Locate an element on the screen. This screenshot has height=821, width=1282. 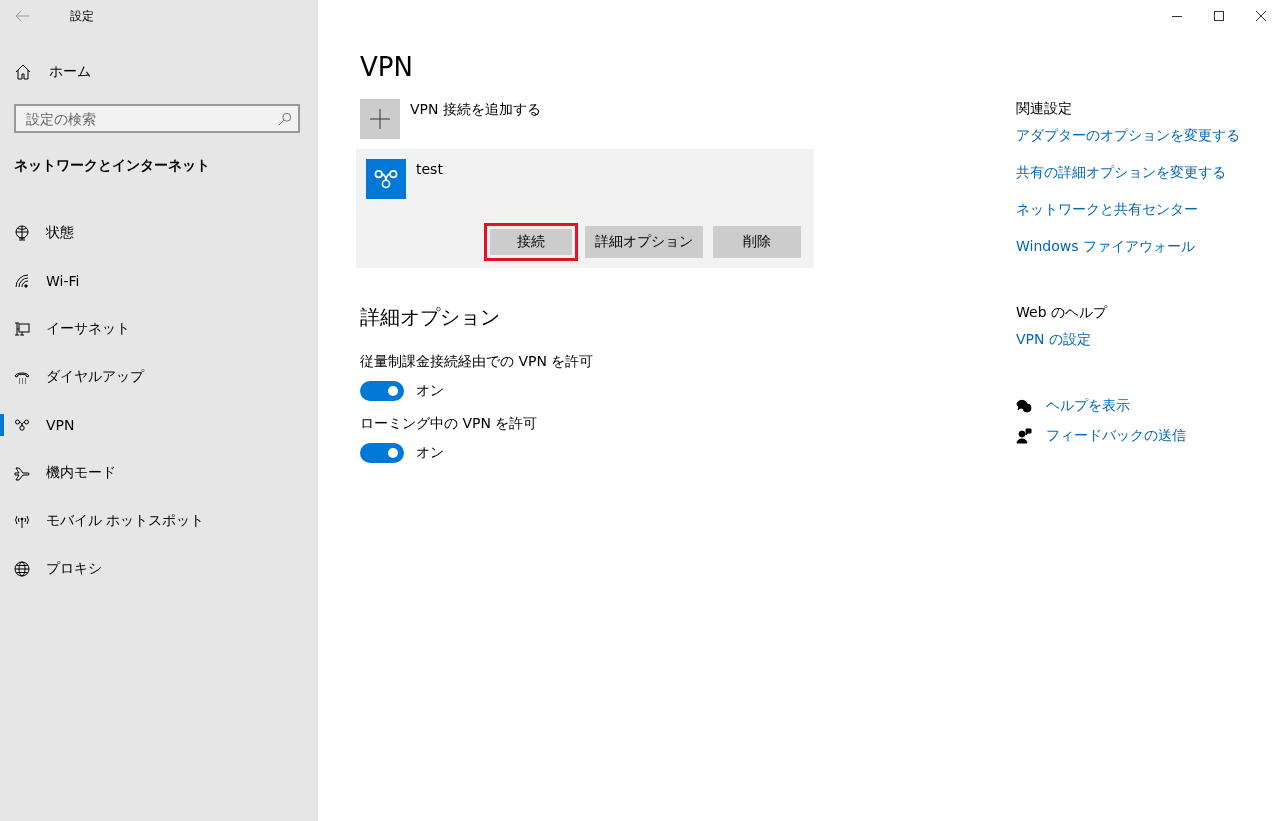
nav-item: VPN is located at coordinates (159, 425).